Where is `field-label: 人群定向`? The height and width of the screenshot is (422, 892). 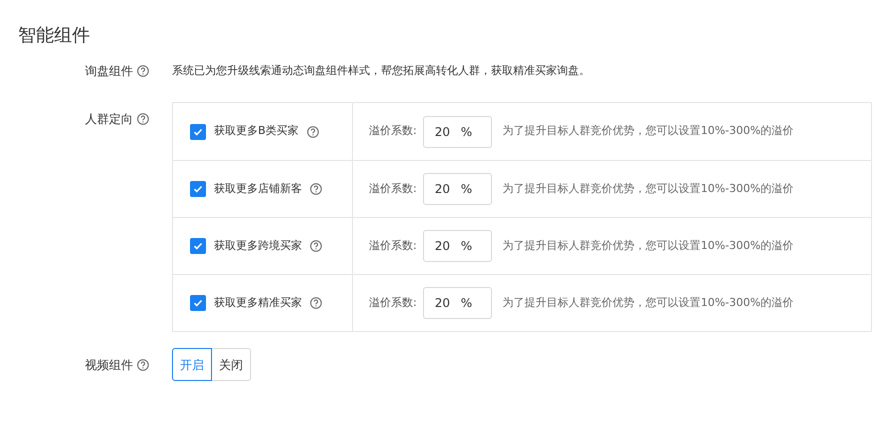
field-label: 人群定向 is located at coordinates (109, 119).